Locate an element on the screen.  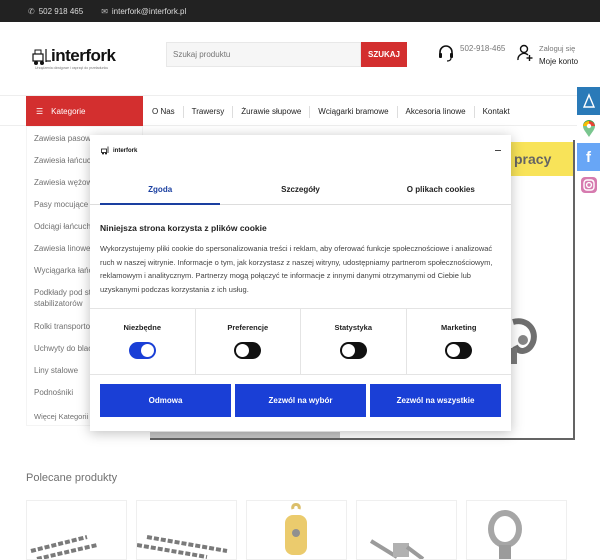
preferences-toggle is located at coordinates (248, 350).